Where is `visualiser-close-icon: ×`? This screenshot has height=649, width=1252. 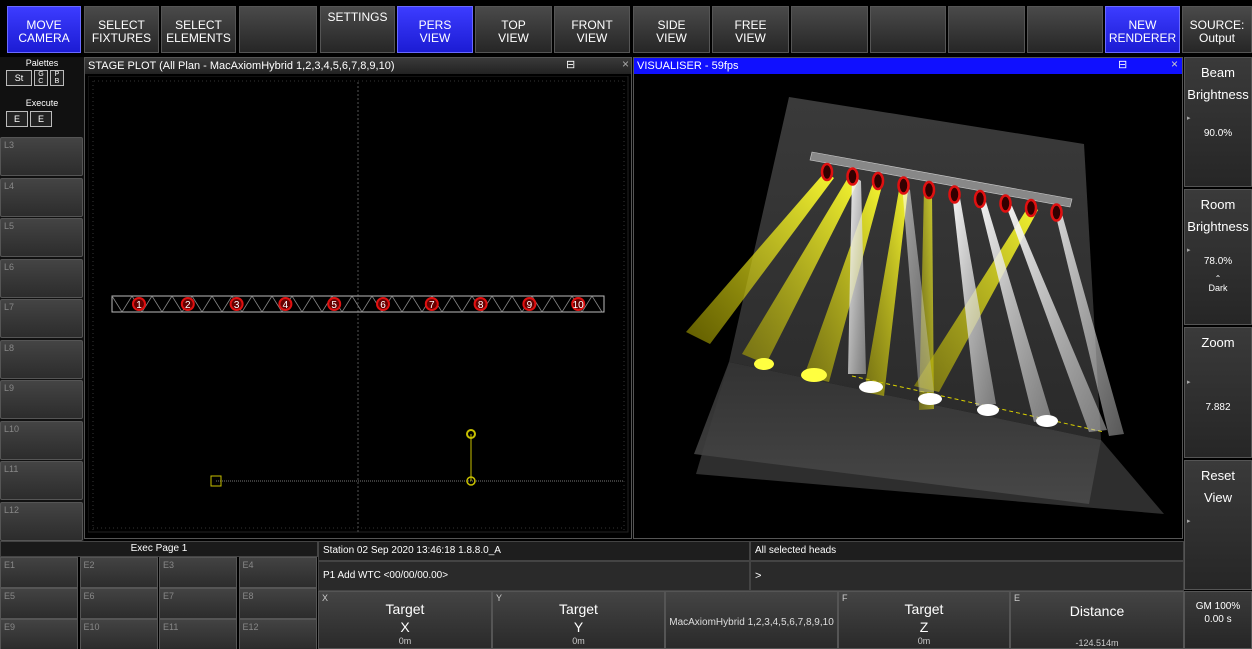
visualiser-close-icon: × is located at coordinates (1174, 64).